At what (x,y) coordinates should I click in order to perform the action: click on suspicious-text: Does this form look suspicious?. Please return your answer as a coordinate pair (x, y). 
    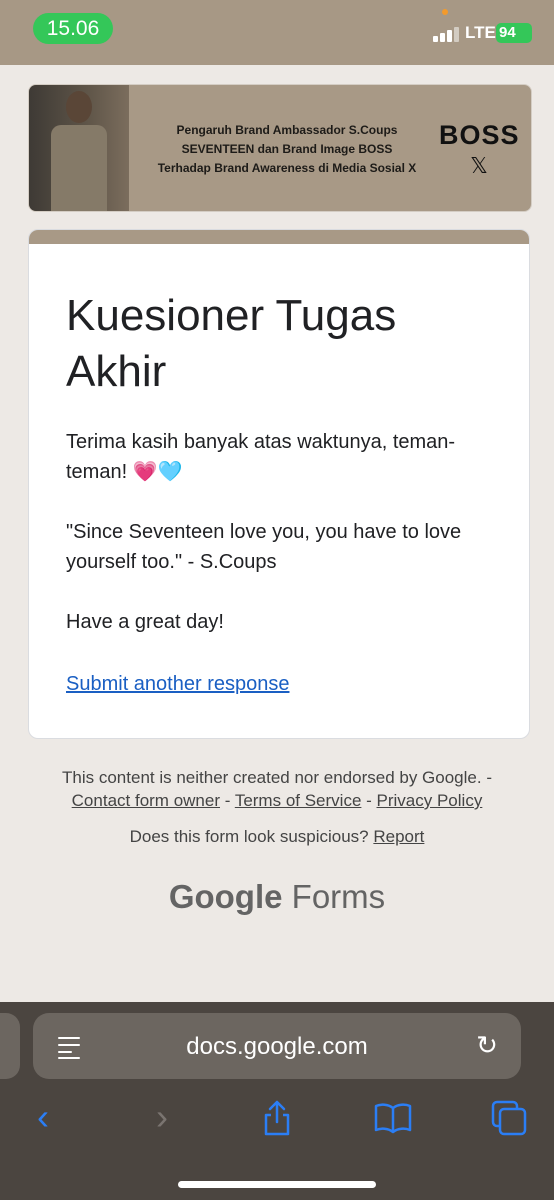
    Looking at the image, I should click on (249, 836).